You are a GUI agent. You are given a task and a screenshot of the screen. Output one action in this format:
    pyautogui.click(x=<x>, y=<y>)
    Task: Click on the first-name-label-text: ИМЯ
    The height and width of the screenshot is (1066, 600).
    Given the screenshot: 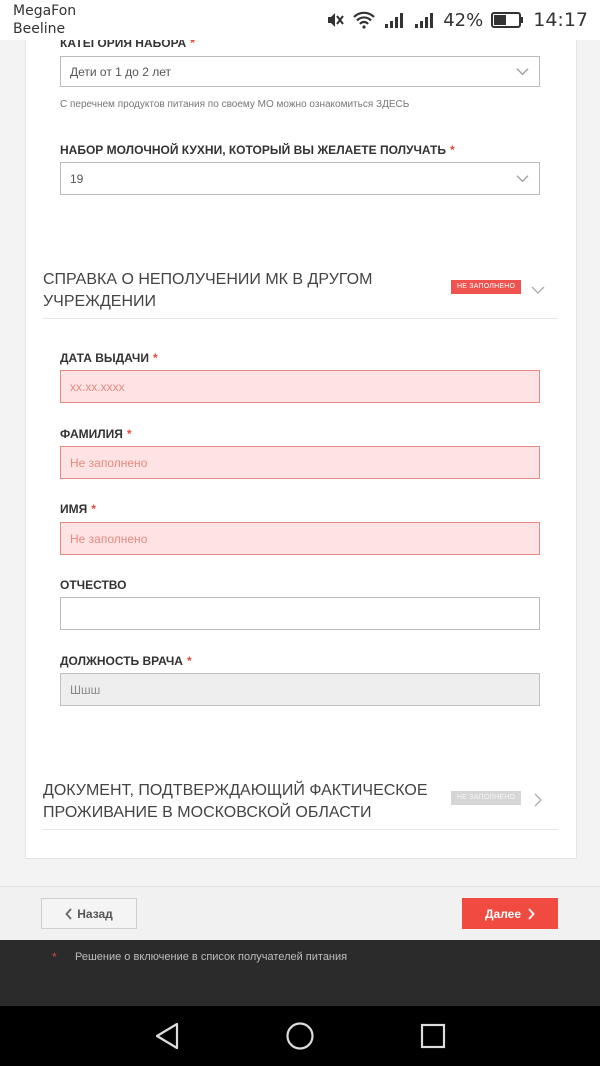 What is the action you would take?
    pyautogui.click(x=74, y=509)
    